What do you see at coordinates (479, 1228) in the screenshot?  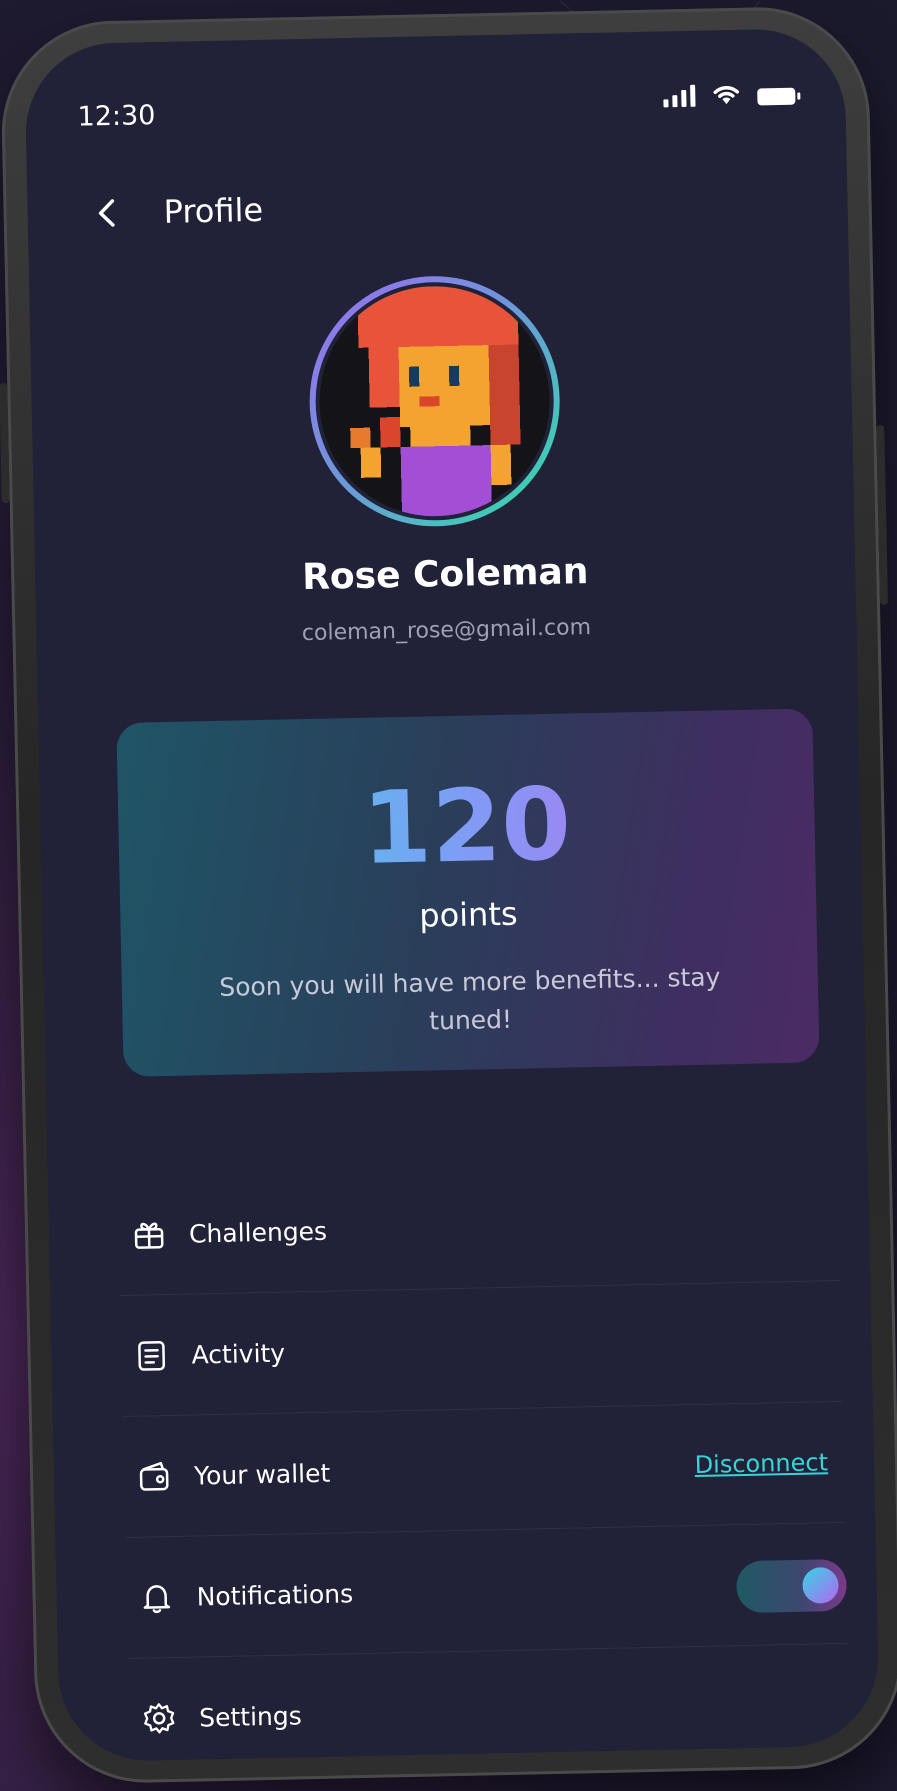 I see `menu-item-challenges: Challenges` at bounding box center [479, 1228].